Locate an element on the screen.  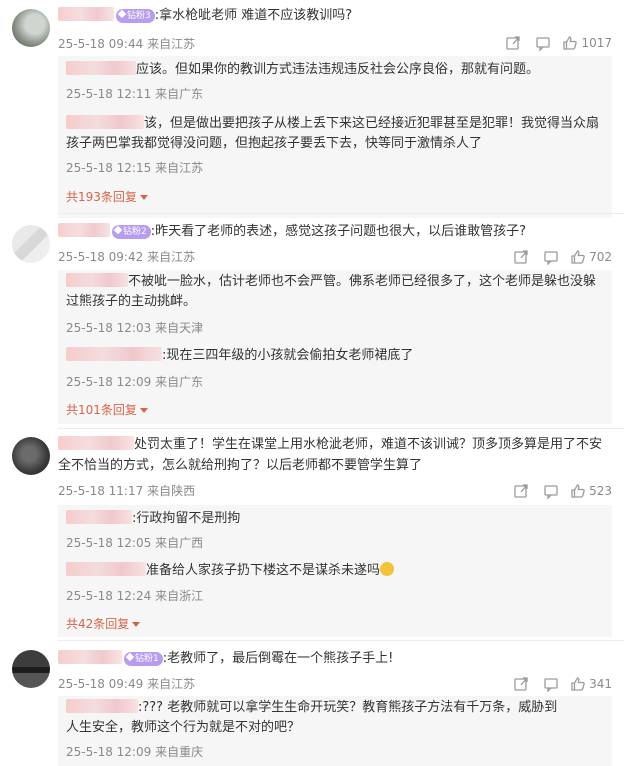
comment-text: 处罚太重了！学生在课堂上用水枪泚老师，难道不该训诫？顶多顶多算是用了不安 is located at coordinates (368, 444).